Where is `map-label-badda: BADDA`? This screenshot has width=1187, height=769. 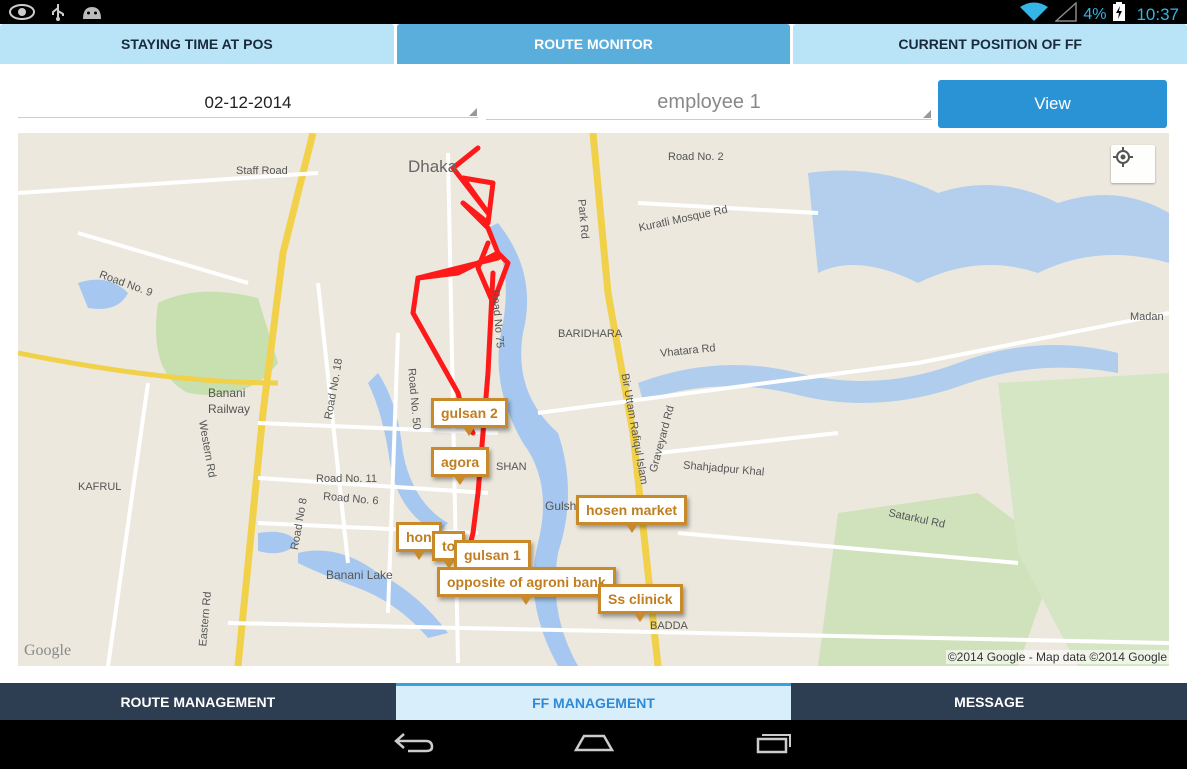
map-label-badda: BADDA is located at coordinates (669, 626).